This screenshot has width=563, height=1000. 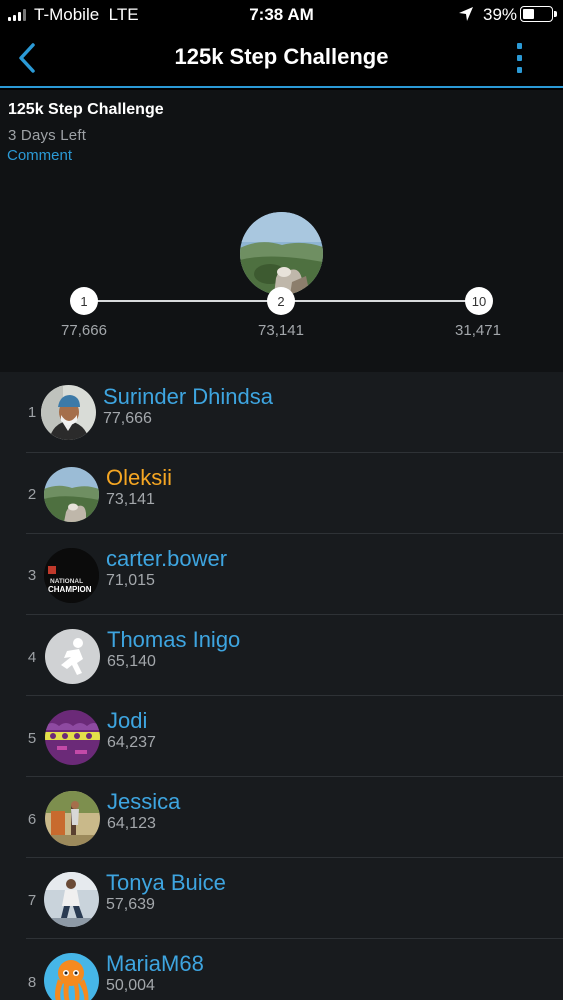 I want to click on user-steps: 73,141, so click(x=130, y=499).